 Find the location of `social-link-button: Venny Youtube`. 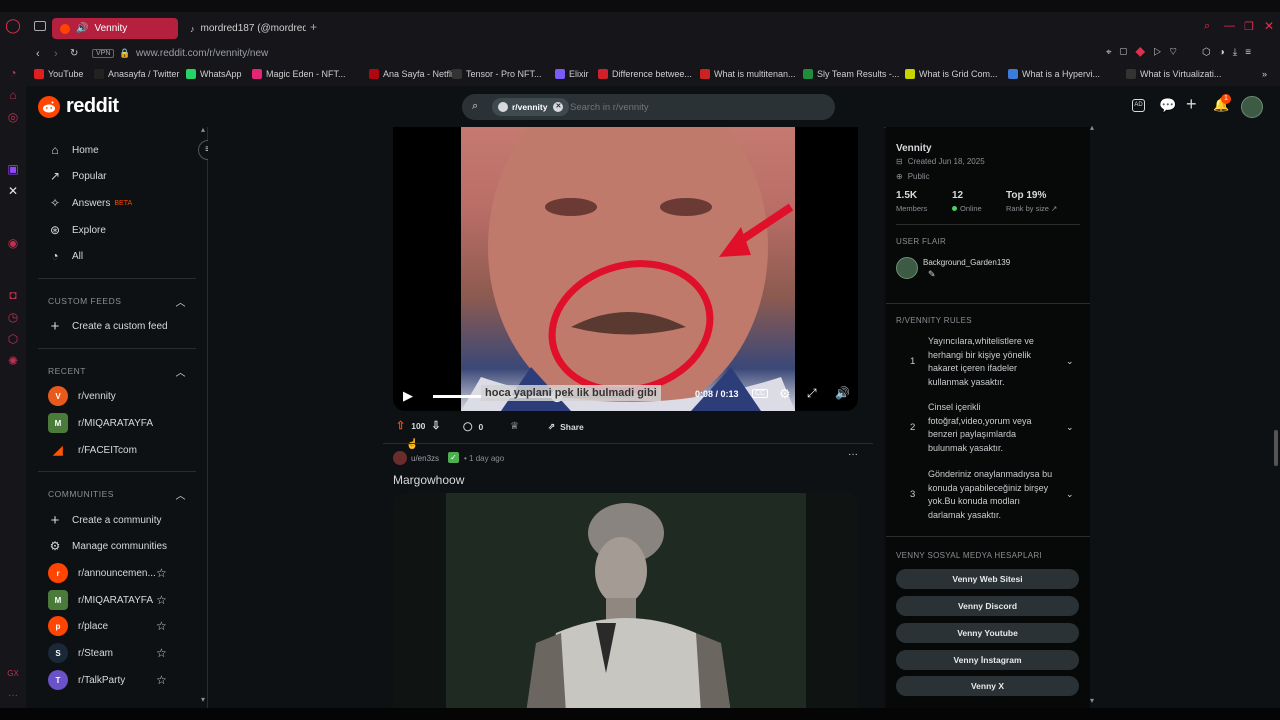

social-link-button: Venny Youtube is located at coordinates (987, 633).